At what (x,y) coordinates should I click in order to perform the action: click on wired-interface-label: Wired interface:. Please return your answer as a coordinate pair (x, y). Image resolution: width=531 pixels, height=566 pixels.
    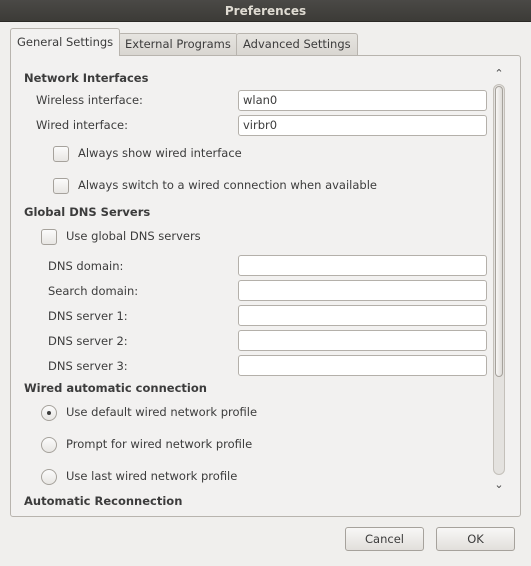
    Looking at the image, I should click on (82, 125).